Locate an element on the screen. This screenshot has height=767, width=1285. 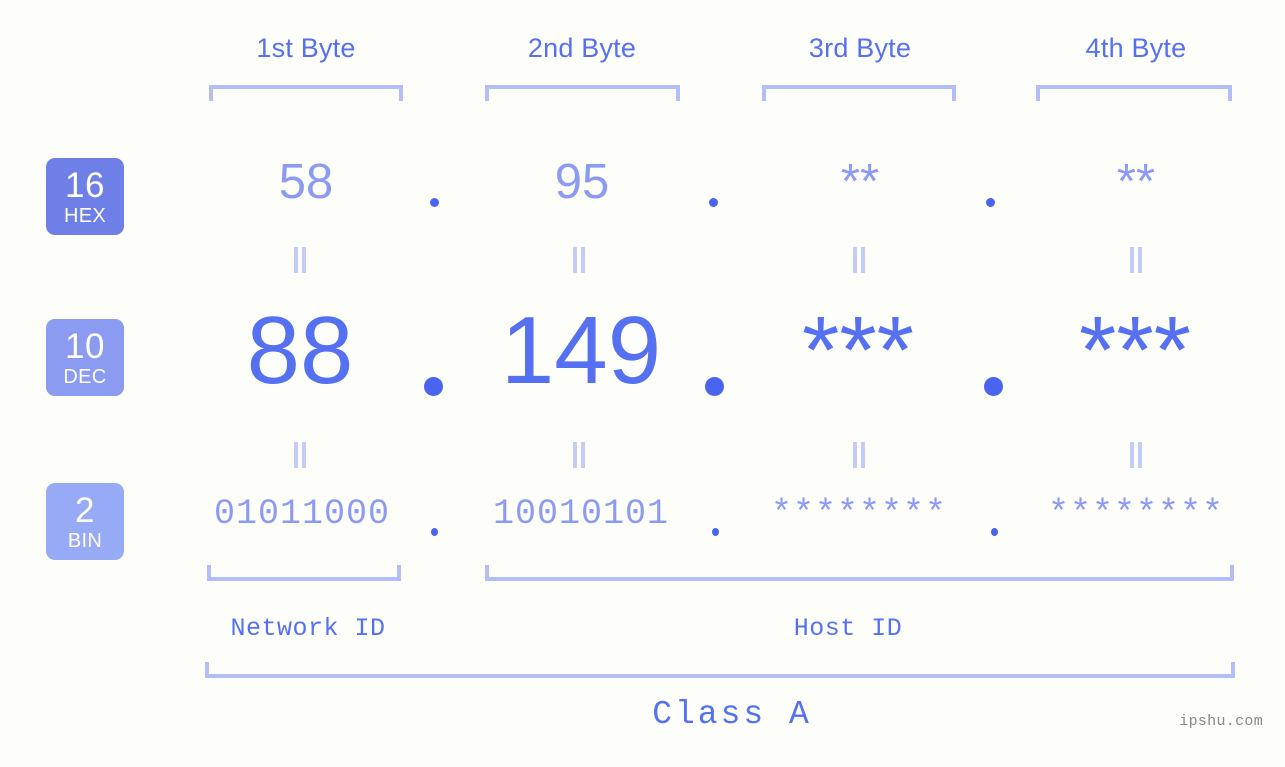
base-badge-hex: 16 HEX is located at coordinates (85, 196).